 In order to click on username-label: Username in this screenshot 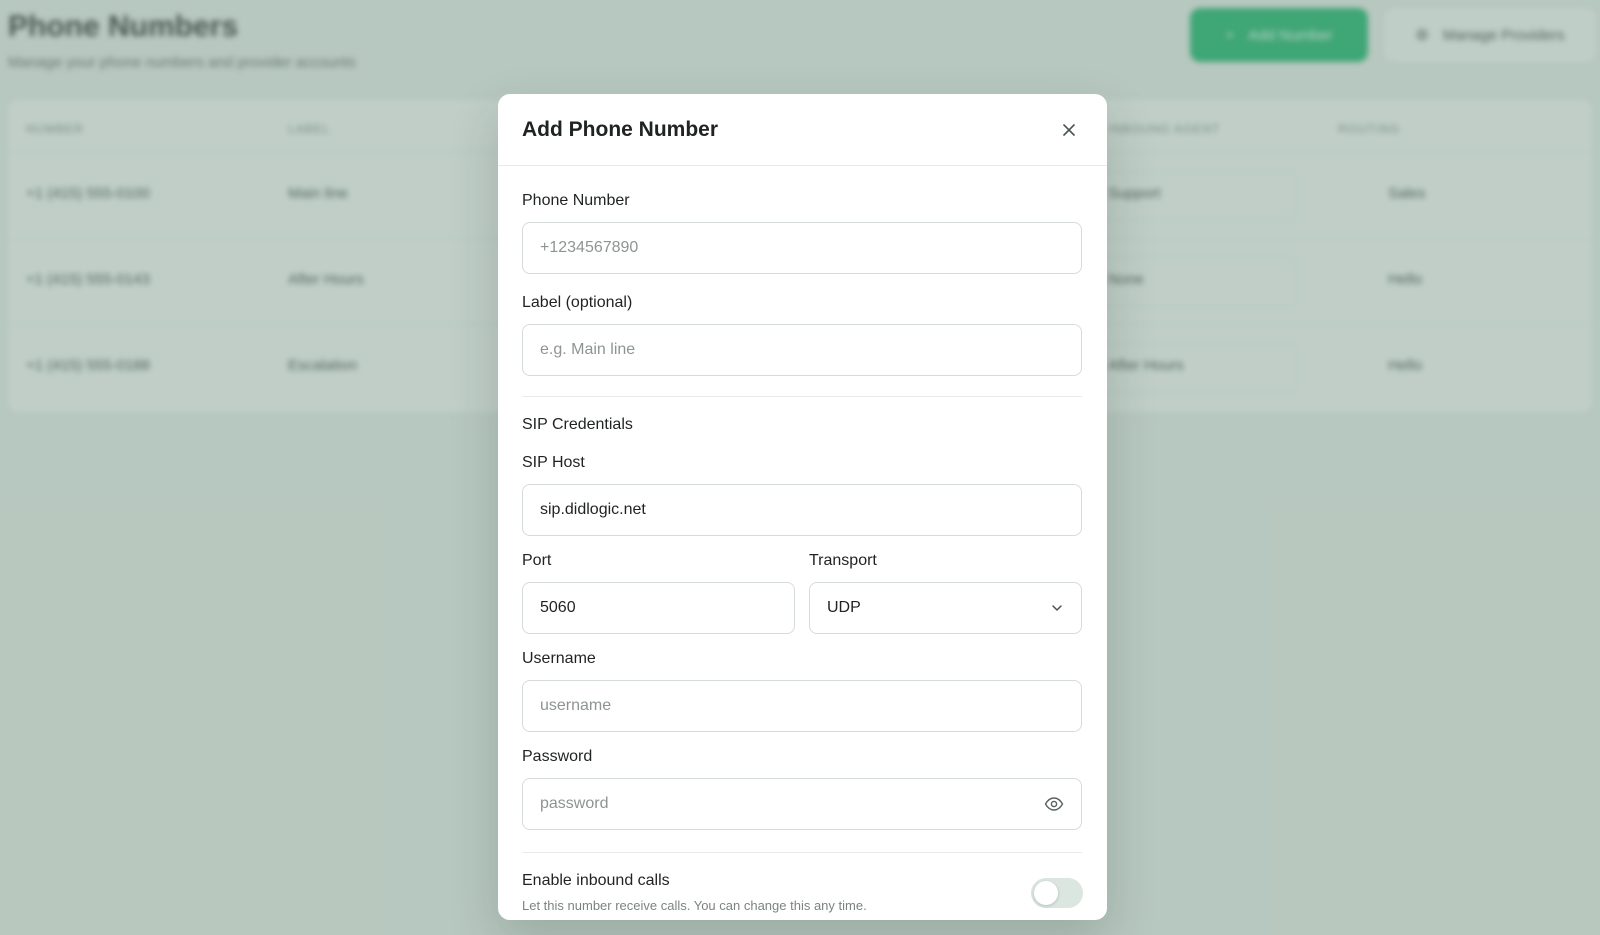, I will do `click(559, 658)`.